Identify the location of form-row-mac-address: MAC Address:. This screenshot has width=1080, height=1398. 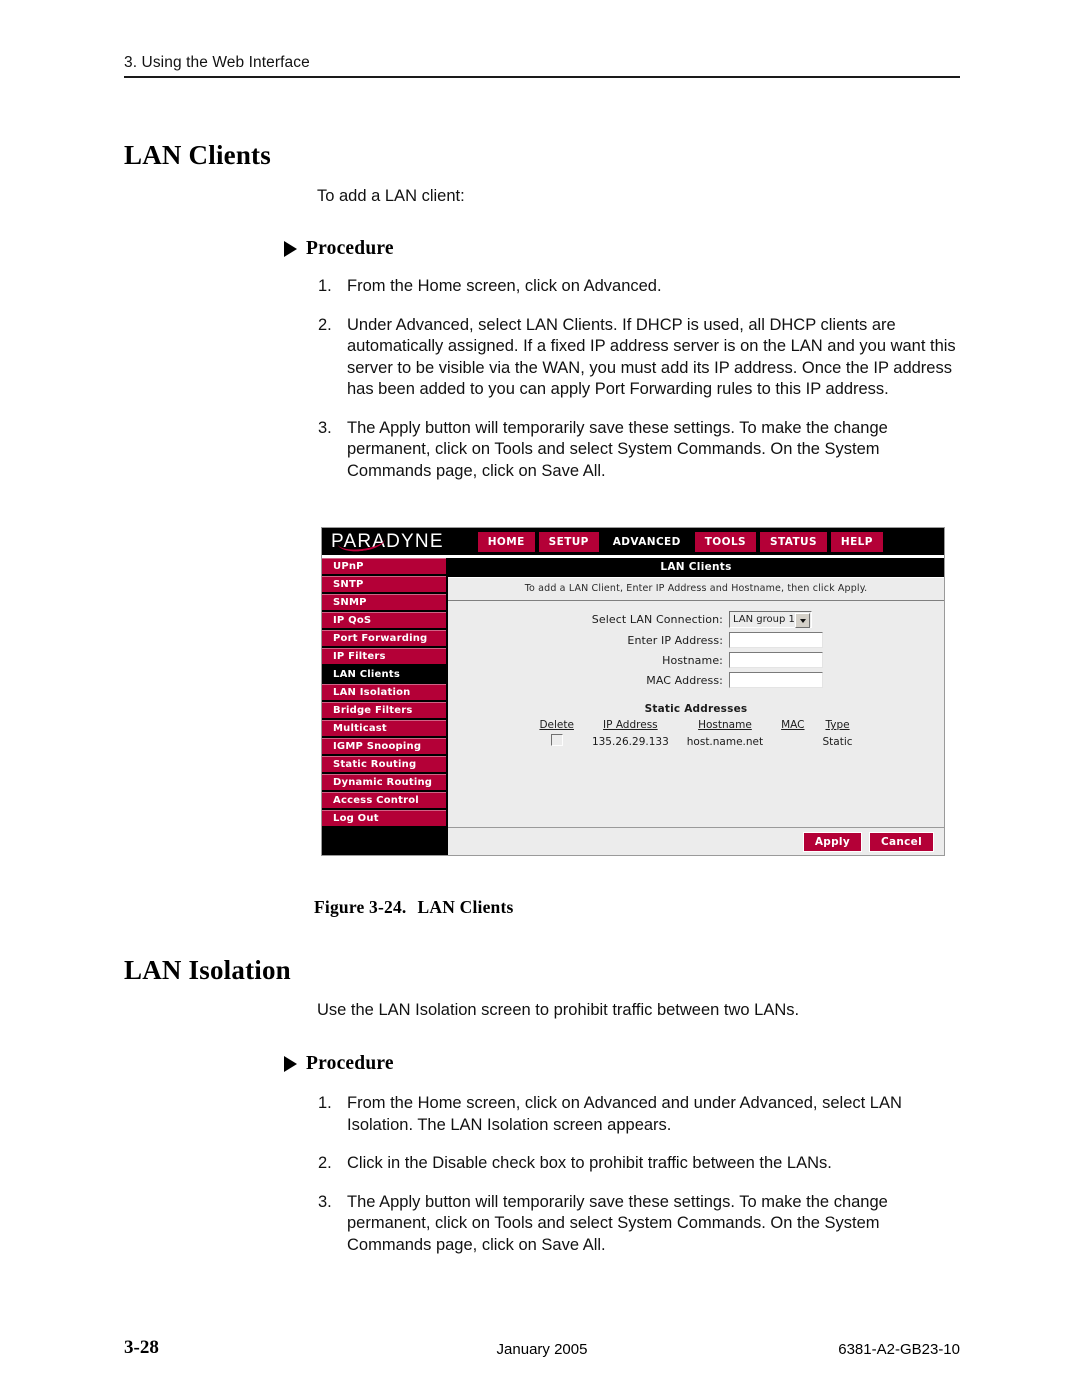
(696, 680).